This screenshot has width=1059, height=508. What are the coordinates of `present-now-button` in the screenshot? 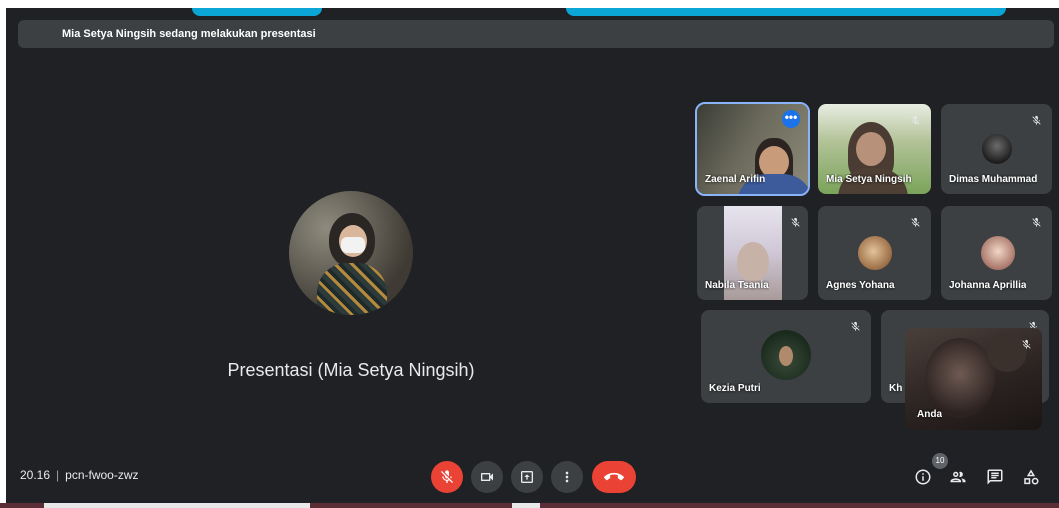 It's located at (527, 477).